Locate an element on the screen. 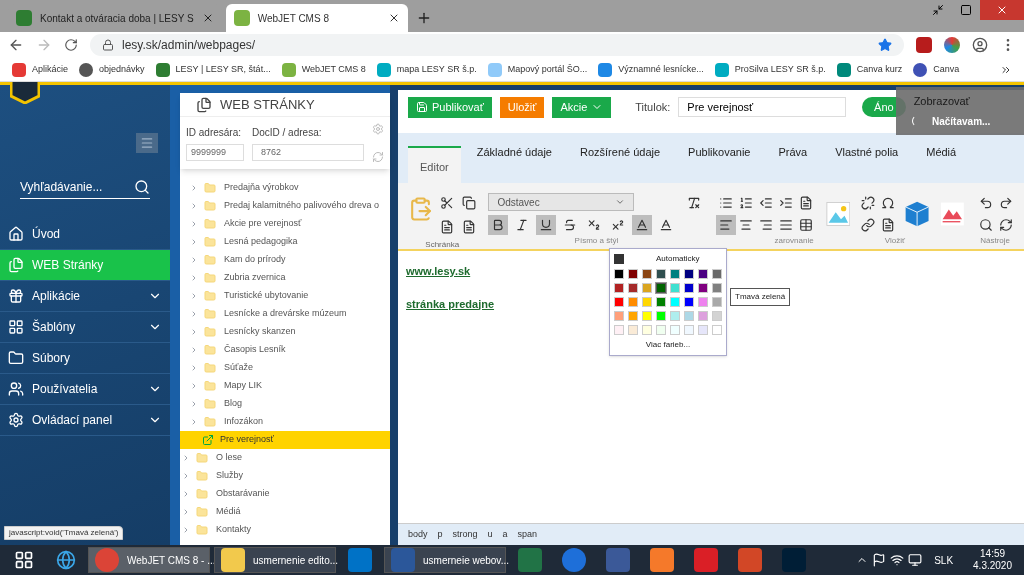 The image size is (1024, 575). element-path-item: a is located at coordinates (505, 534).